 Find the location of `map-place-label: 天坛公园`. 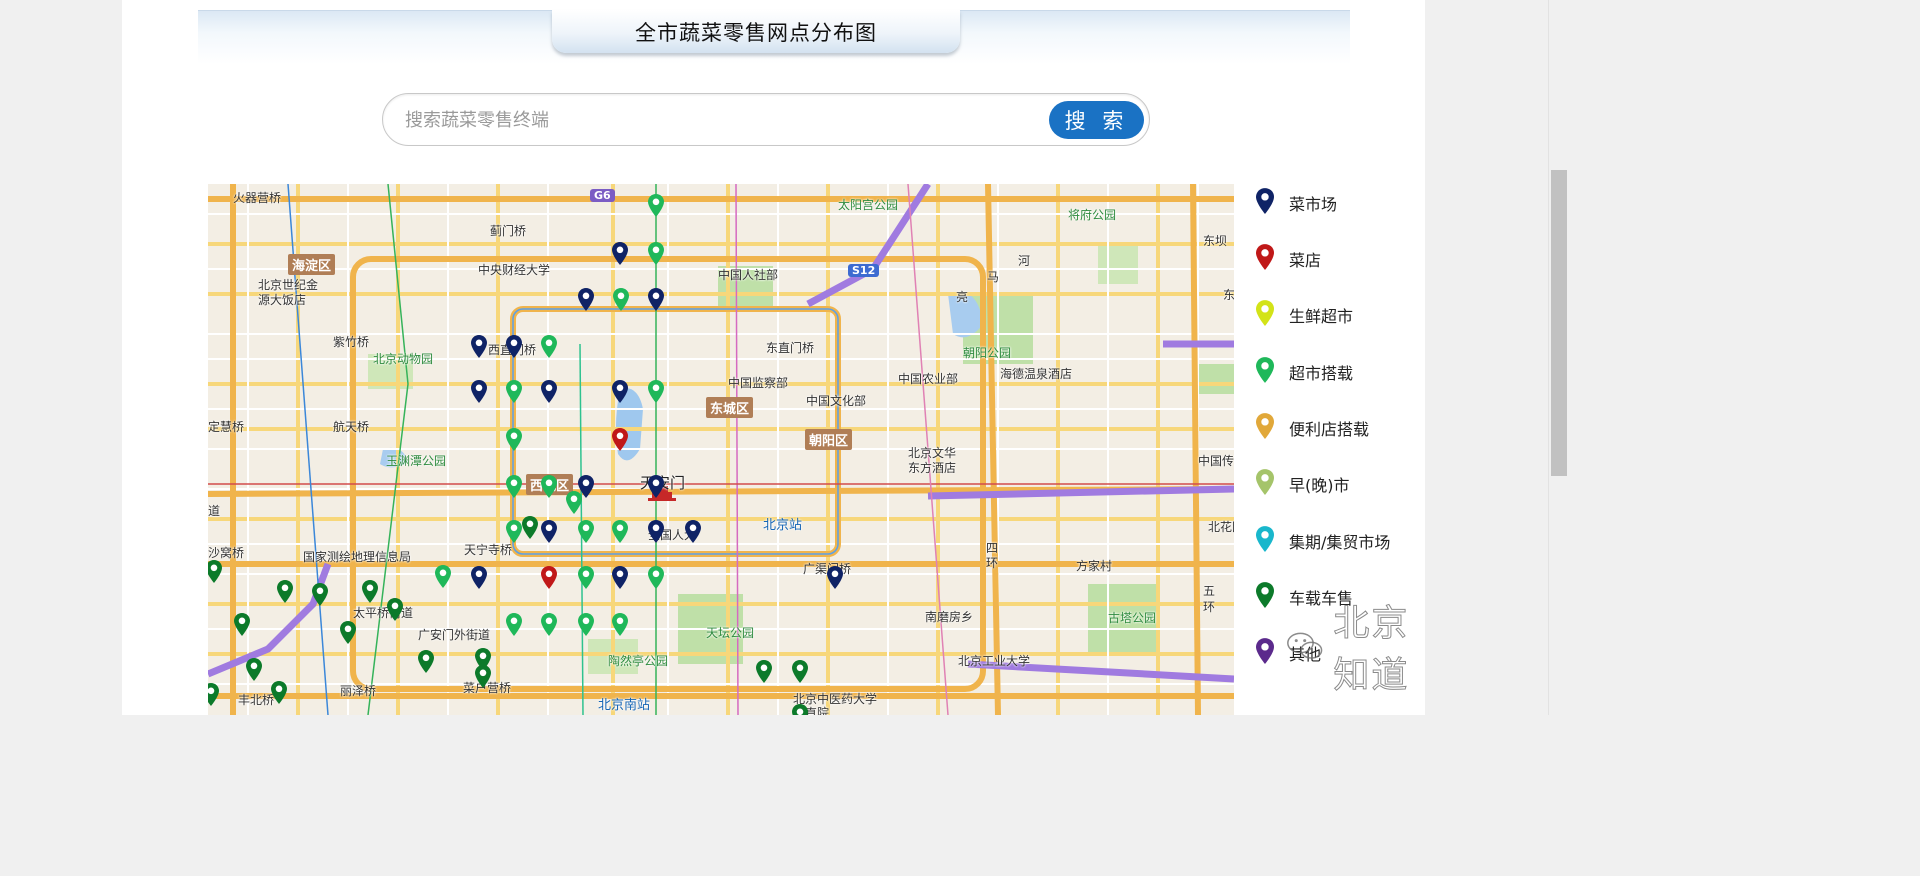

map-place-label: 天坛公园 is located at coordinates (730, 633).